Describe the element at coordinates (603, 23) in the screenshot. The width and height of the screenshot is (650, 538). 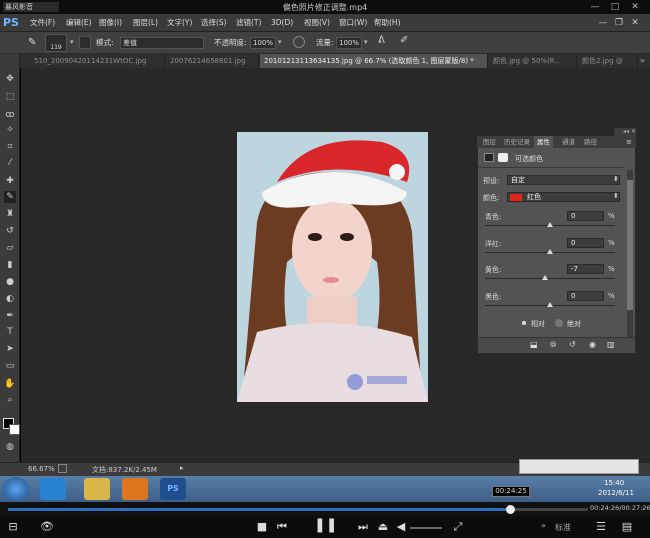
I see `ps-minimize-icon: —` at that location.